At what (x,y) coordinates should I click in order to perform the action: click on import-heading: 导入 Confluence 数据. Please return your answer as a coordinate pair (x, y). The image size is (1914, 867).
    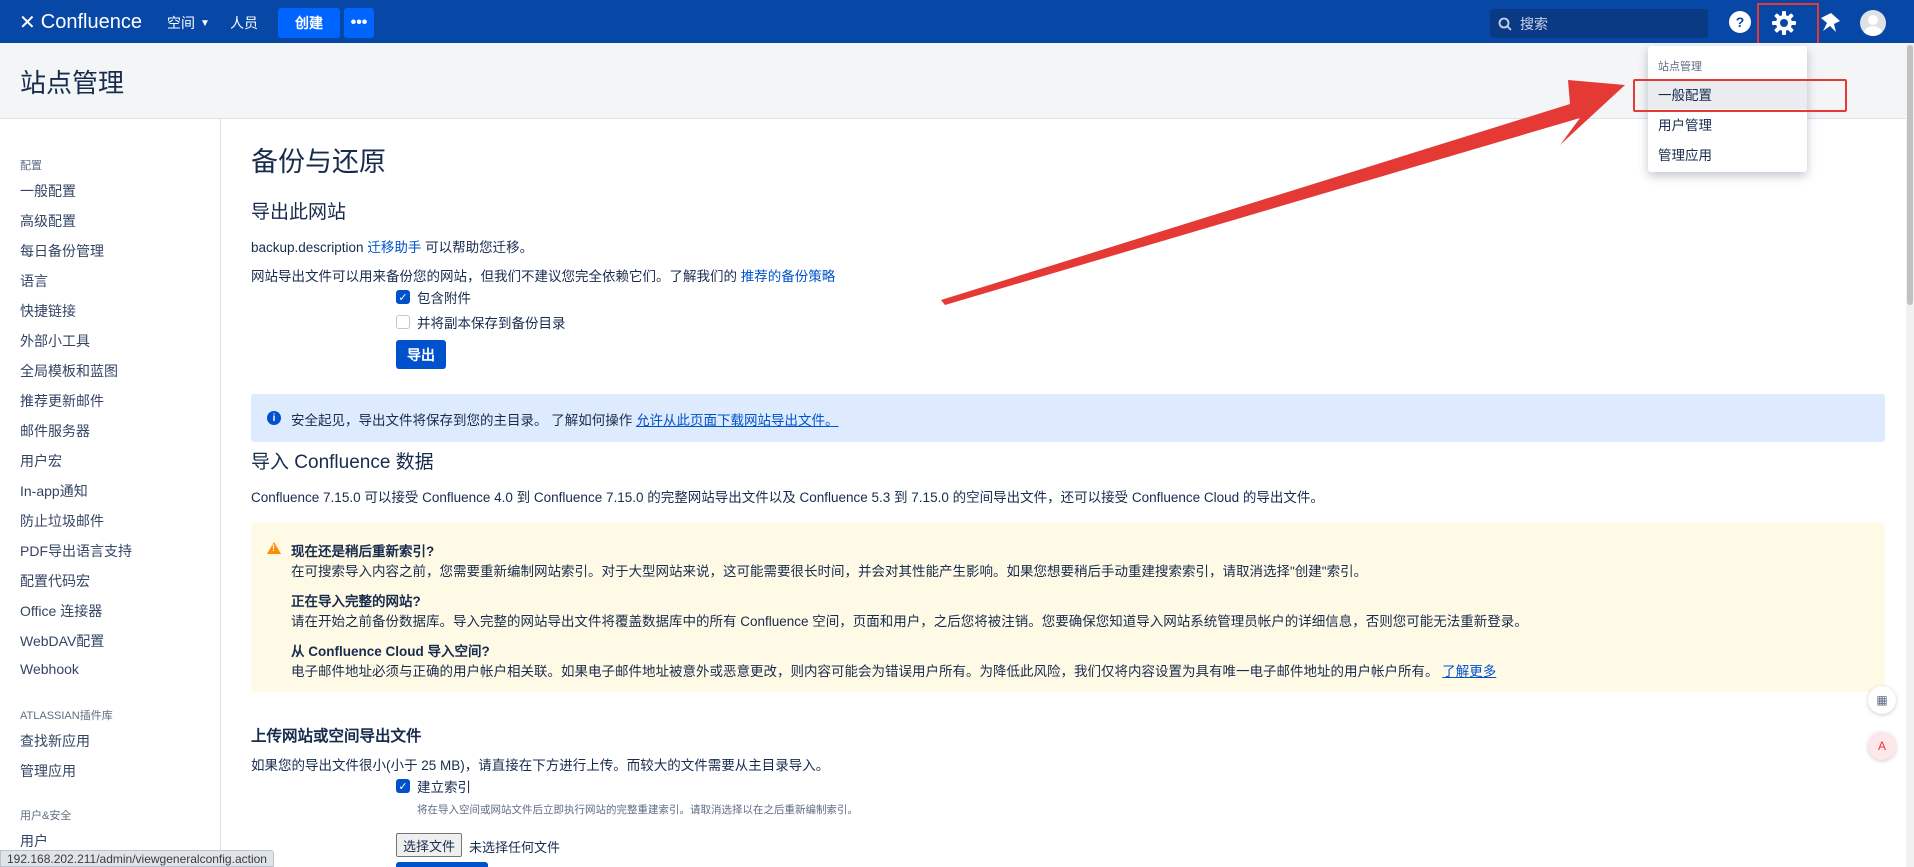
    Looking at the image, I should click on (342, 462).